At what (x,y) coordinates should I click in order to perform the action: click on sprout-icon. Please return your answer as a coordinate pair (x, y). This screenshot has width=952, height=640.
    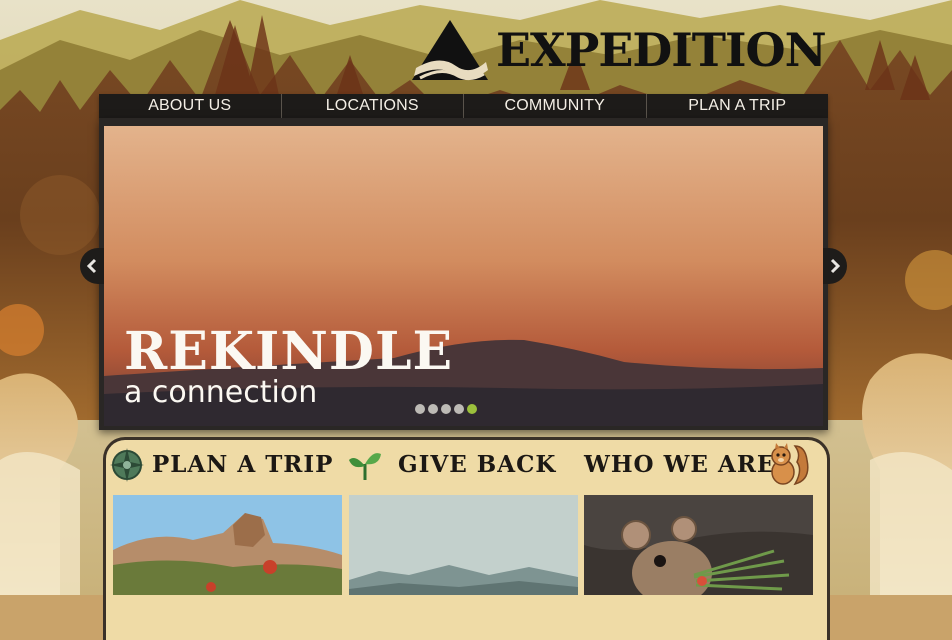
    Looking at the image, I should click on (365, 466).